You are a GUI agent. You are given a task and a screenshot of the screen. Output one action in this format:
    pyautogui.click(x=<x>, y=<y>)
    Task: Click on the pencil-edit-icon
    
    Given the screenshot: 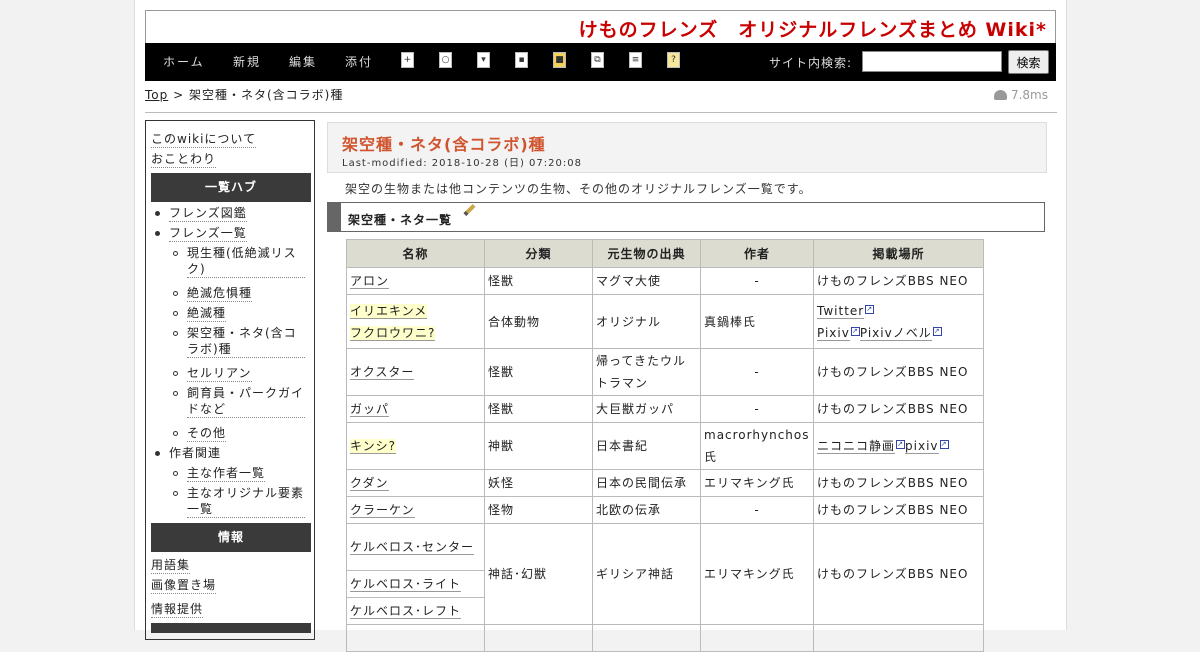 What is the action you would take?
    pyautogui.click(x=469, y=210)
    